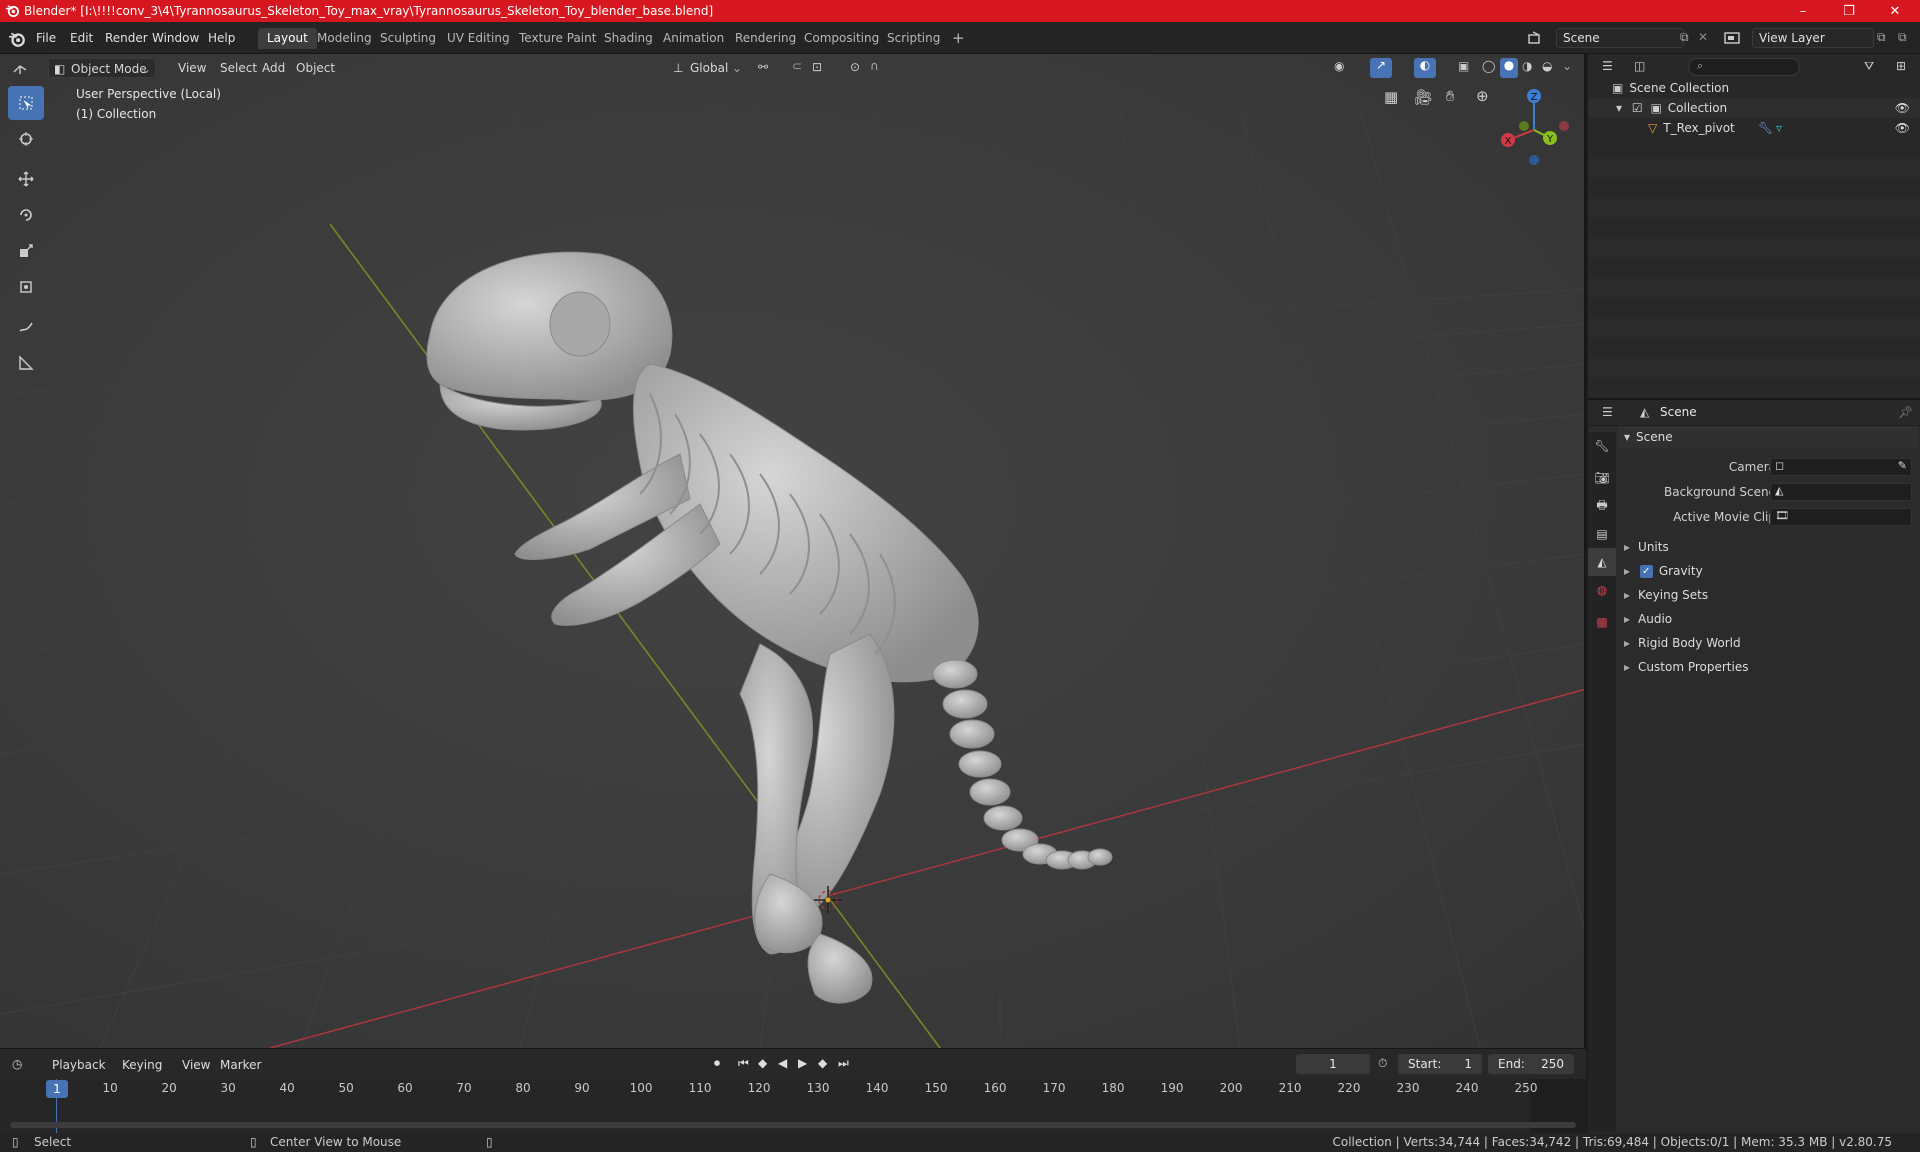 The height and width of the screenshot is (1152, 1920). What do you see at coordinates (1619, 108) in the screenshot?
I see `disclosure-triangle-icon: ▾` at bounding box center [1619, 108].